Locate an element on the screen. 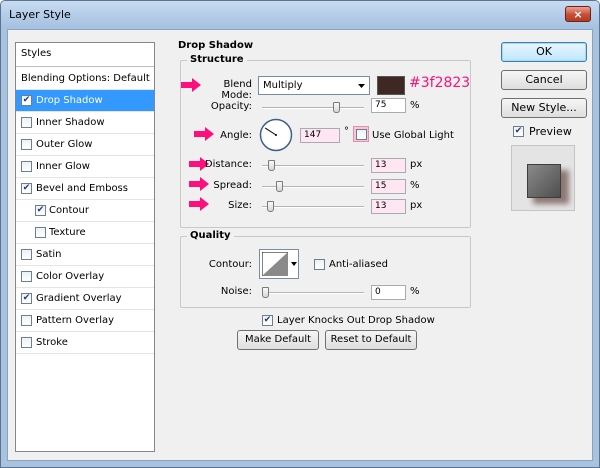 This screenshot has width=600, height=468. style-item-gradient-overlay: ✔ Gradient Overlay is located at coordinates (85, 299).